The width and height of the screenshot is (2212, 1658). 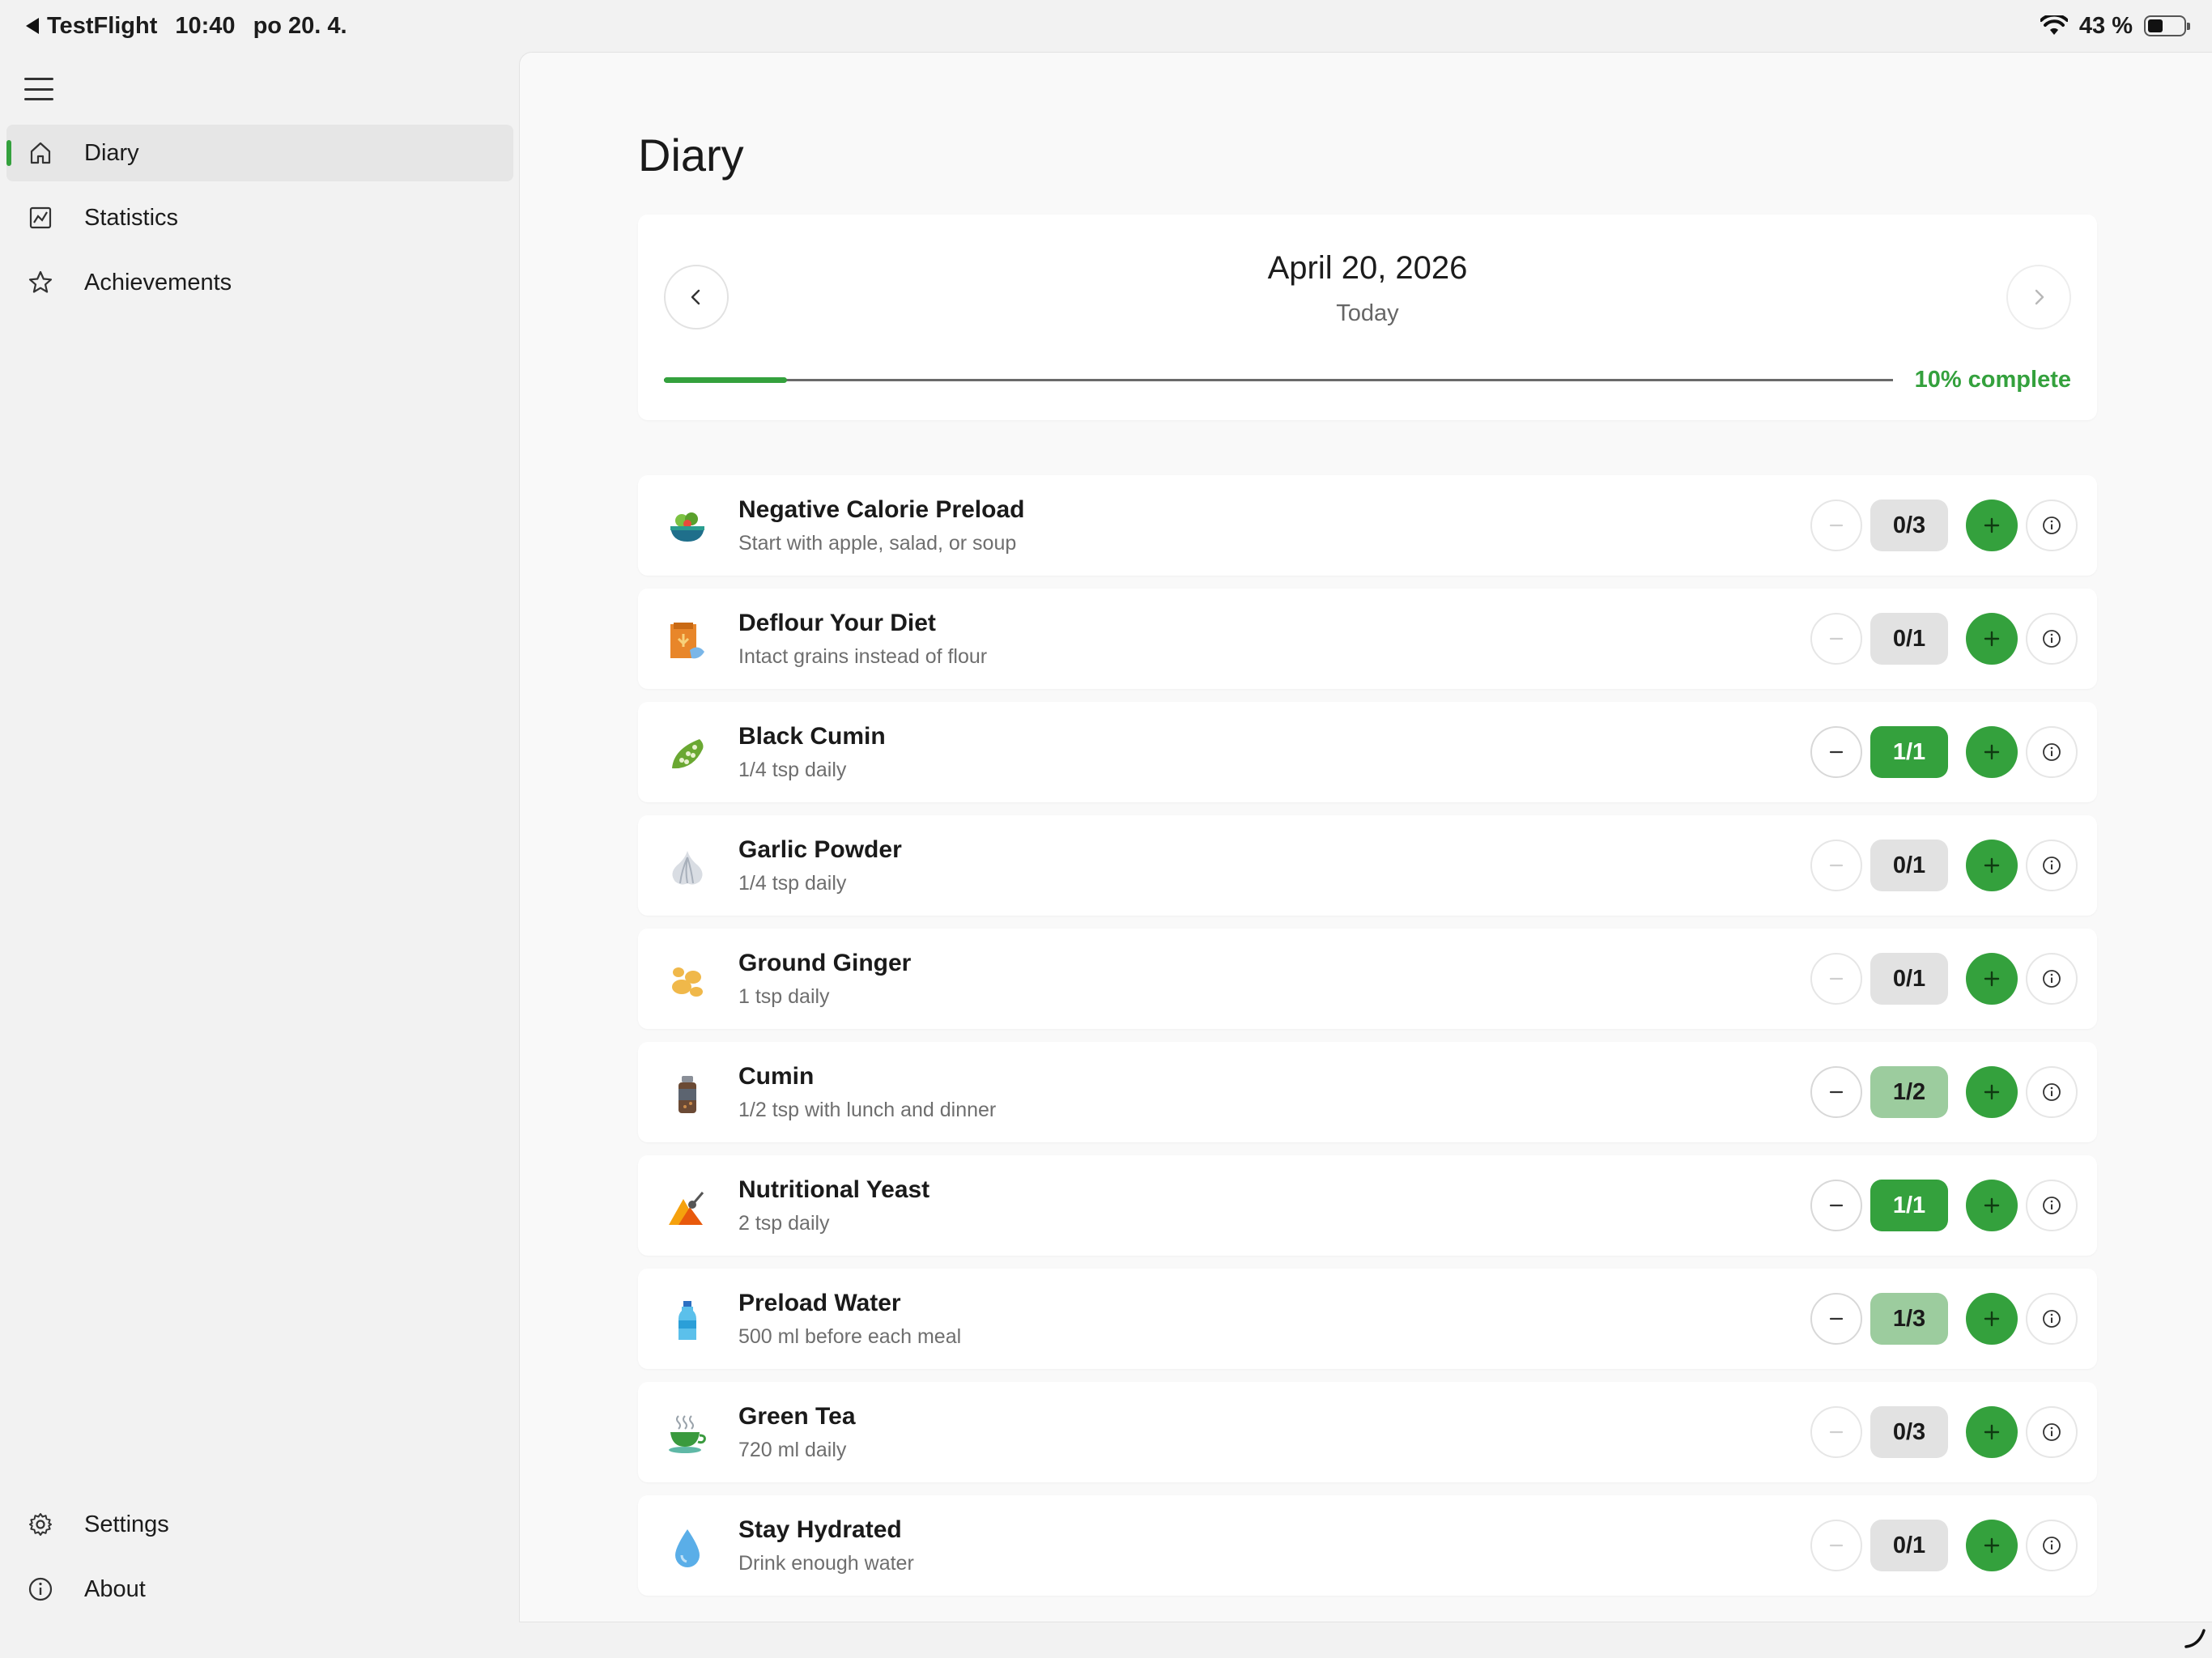 What do you see at coordinates (1909, 1319) in the screenshot?
I see `progress-count: 1/3` at bounding box center [1909, 1319].